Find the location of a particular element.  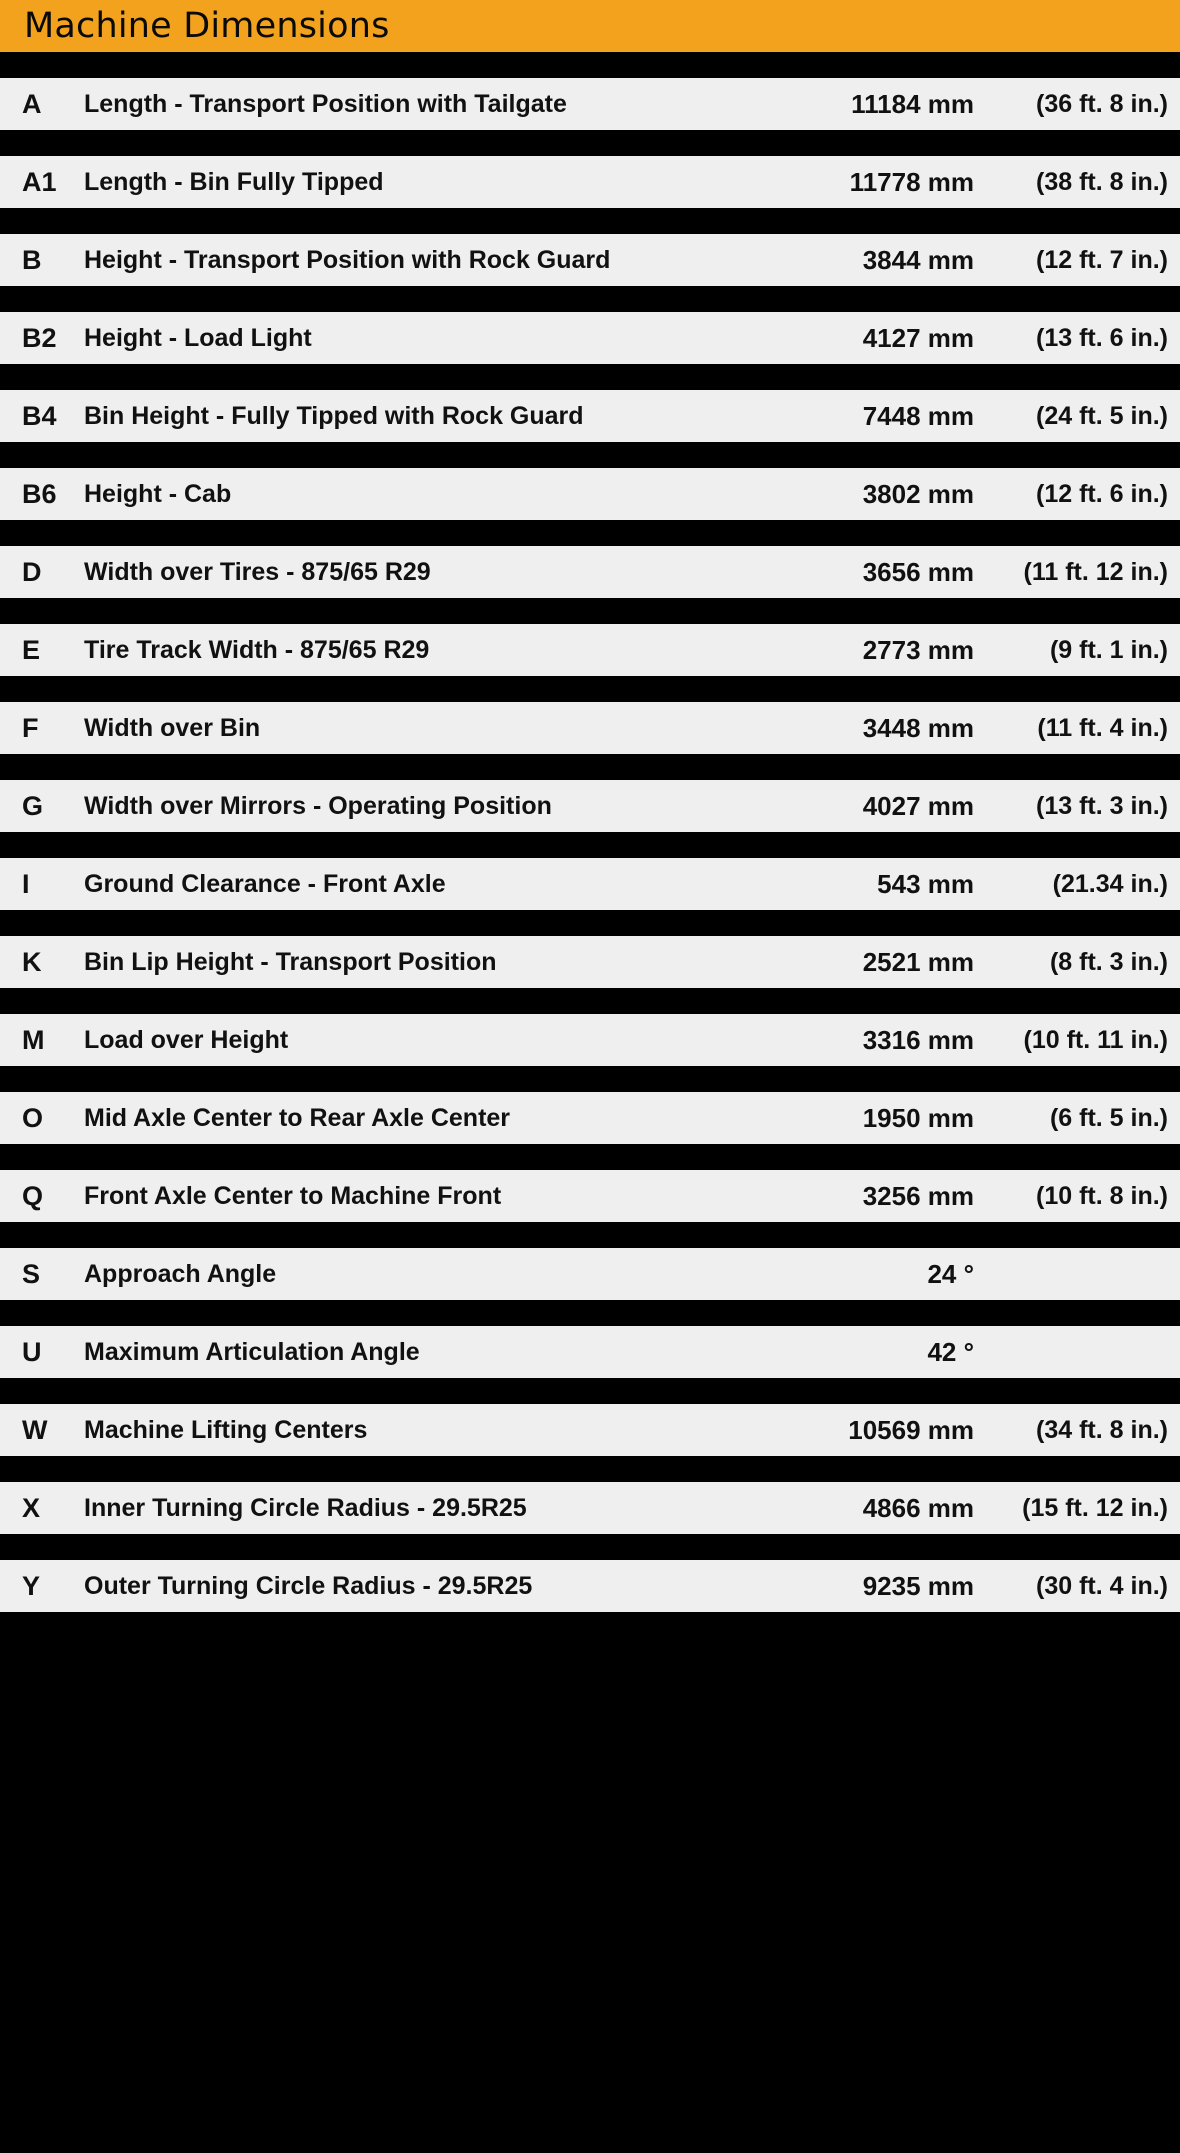

row-description: Approach Angle is located at coordinates (180, 1274).